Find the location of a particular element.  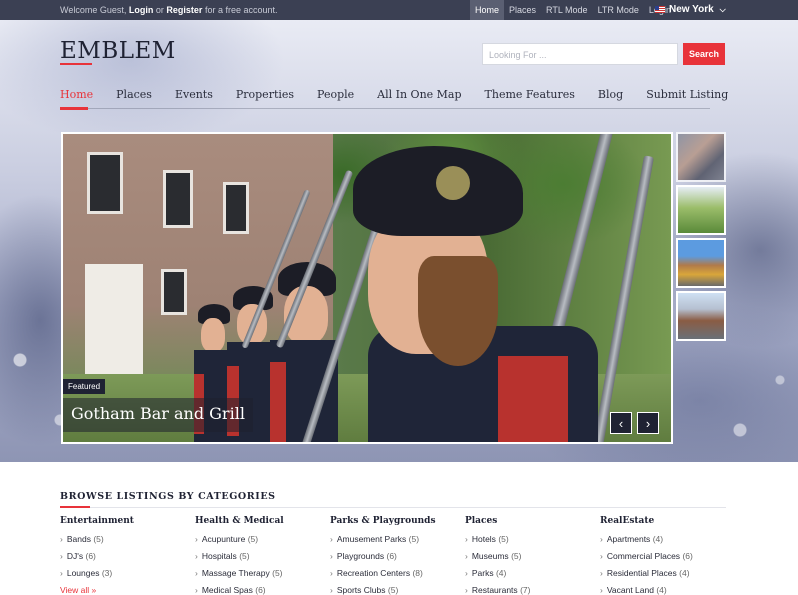

city-name: New York is located at coordinates (691, 9).